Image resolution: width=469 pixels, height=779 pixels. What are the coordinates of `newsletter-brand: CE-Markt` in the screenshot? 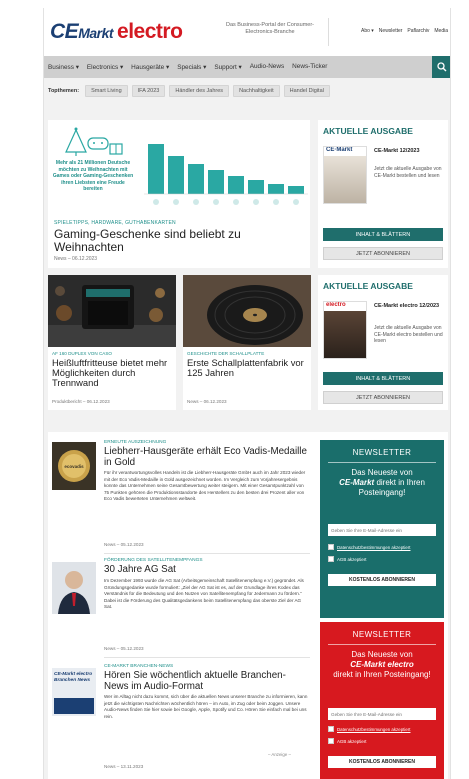 It's located at (357, 482).